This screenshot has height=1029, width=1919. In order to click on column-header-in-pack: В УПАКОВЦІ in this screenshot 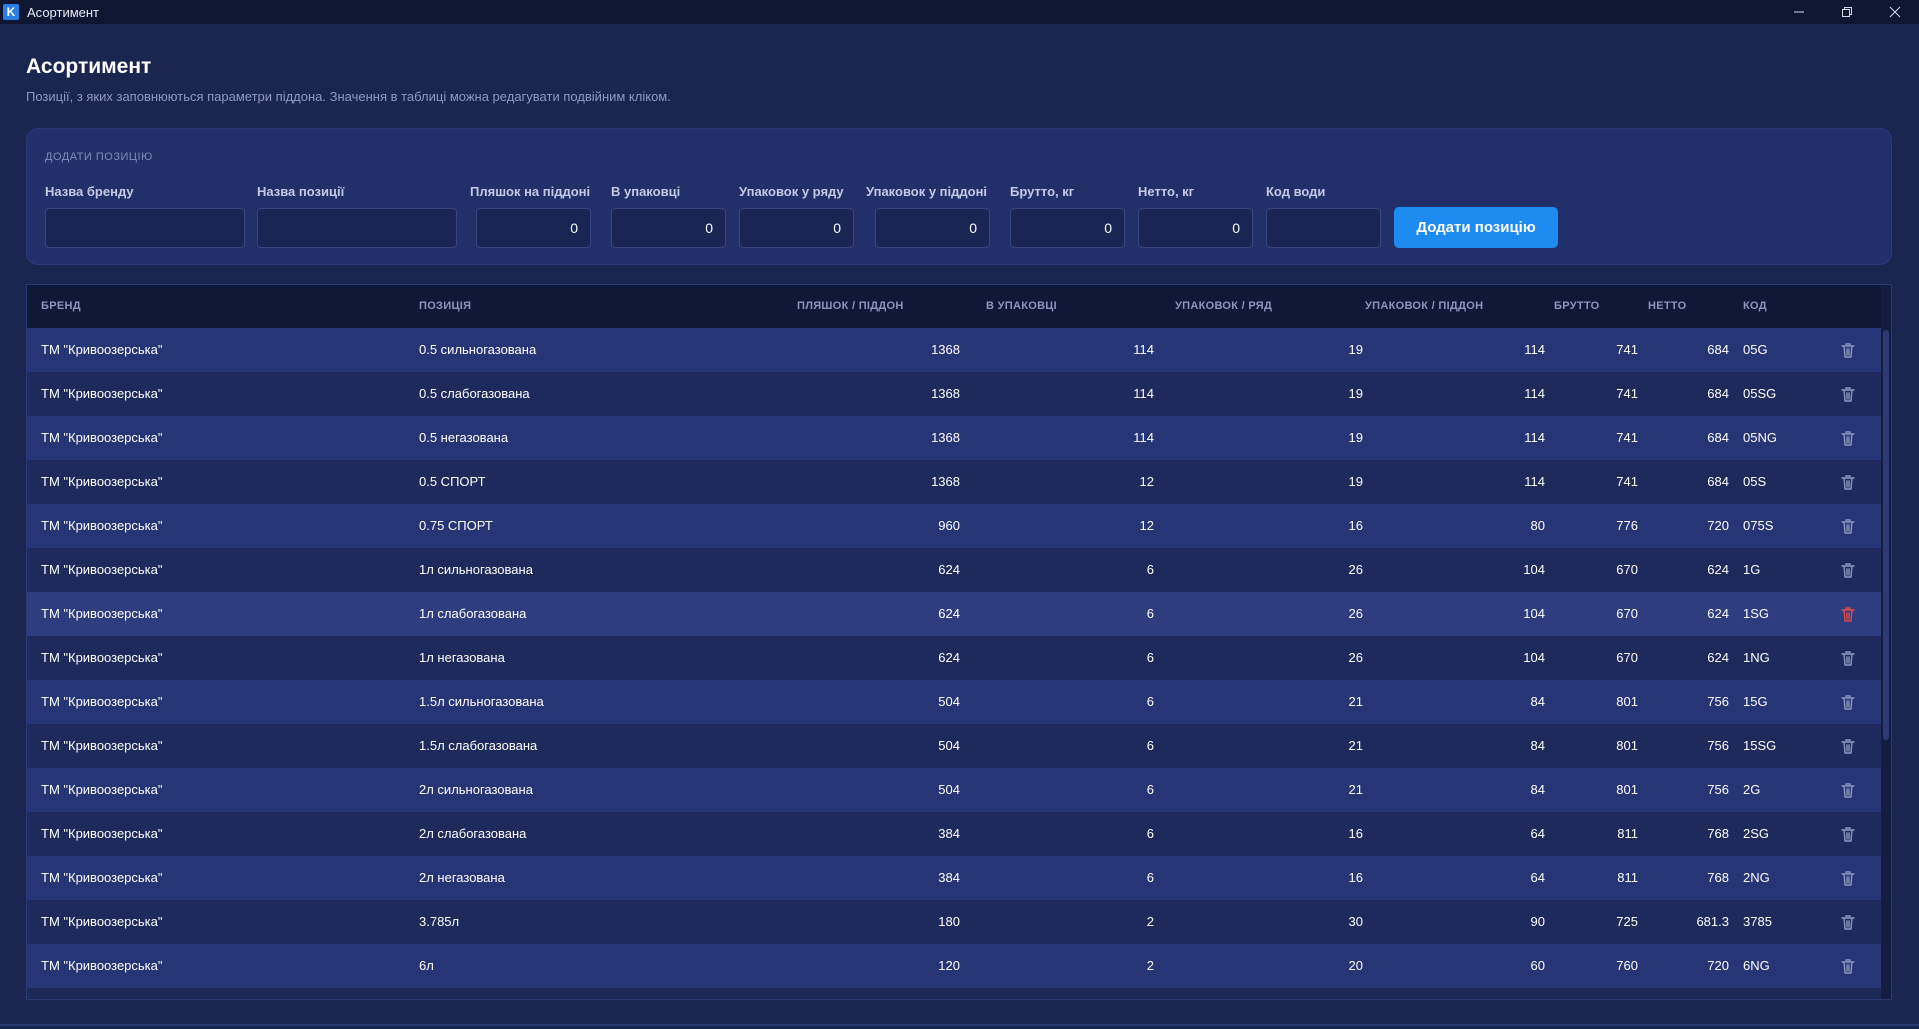, I will do `click(1021, 306)`.